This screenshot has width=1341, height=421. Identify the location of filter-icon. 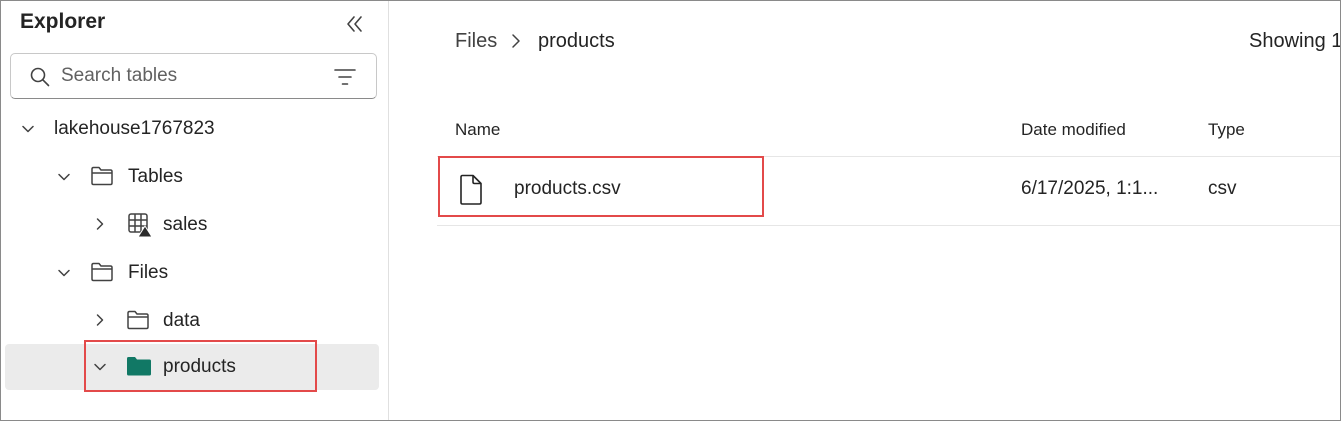
(345, 77).